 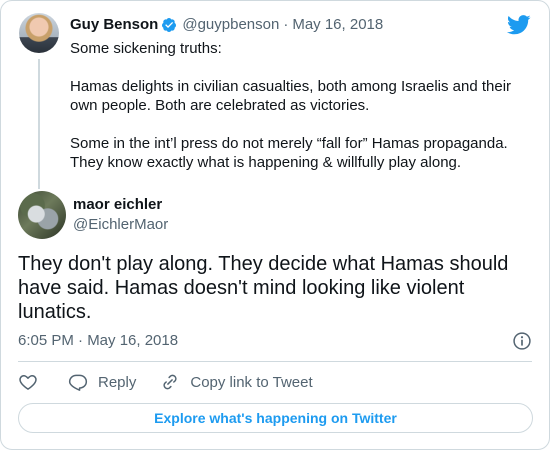 I want to click on reply-author-name: maor eichler, so click(x=117, y=204).